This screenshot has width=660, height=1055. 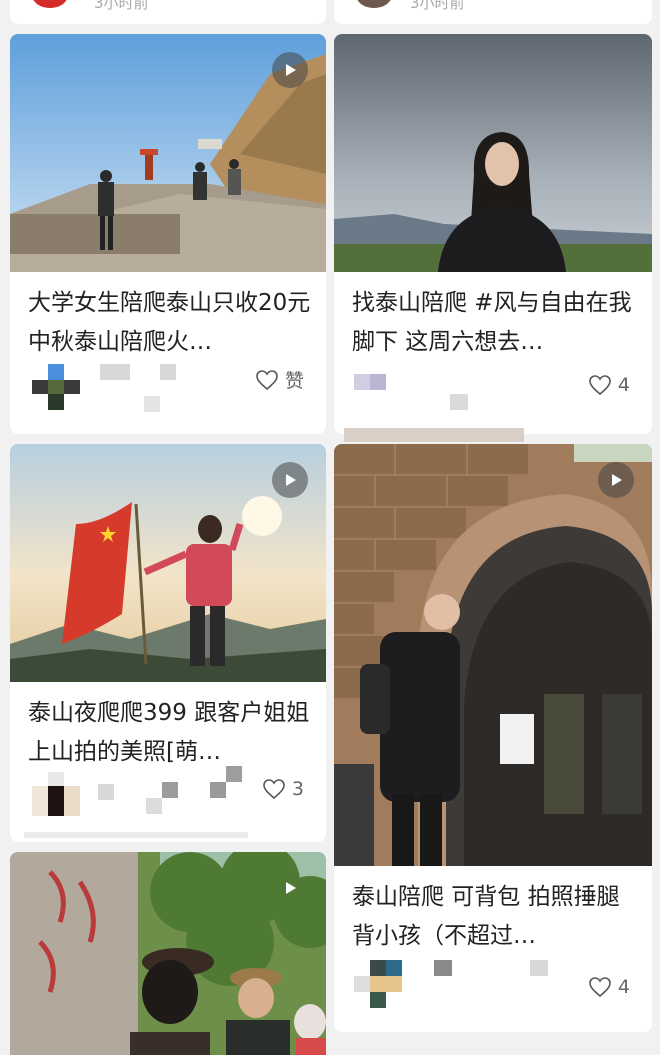 What do you see at coordinates (493, 12) in the screenshot?
I see `partial-card-top-right: 3小时前` at bounding box center [493, 12].